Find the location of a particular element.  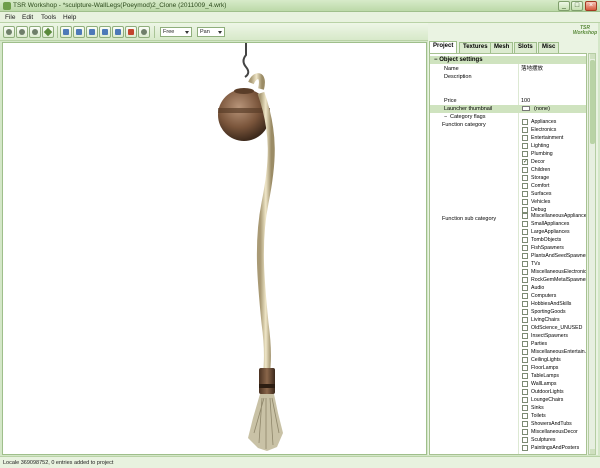

camera-button is located at coordinates (92, 32).